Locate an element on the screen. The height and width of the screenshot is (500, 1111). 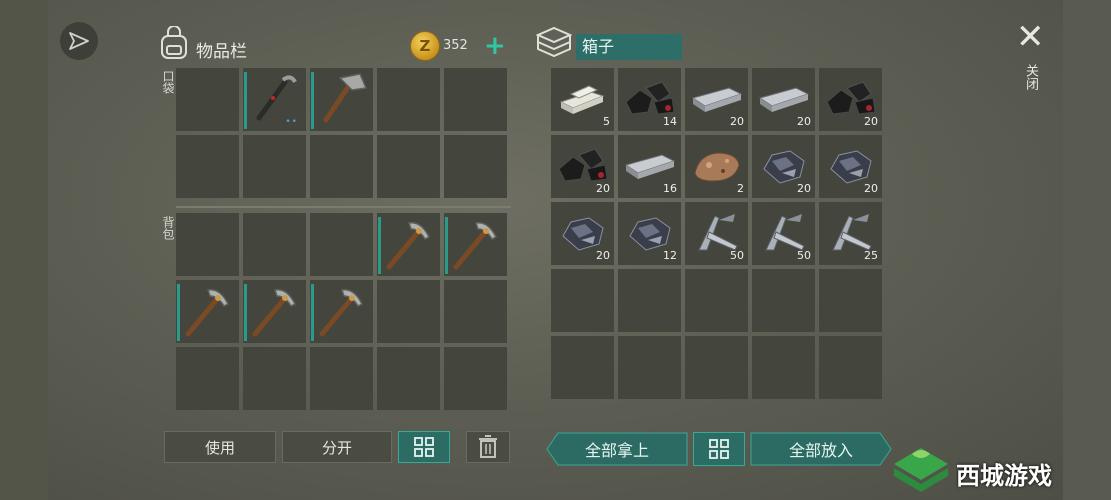
backpack-grid is located at coordinates (341, 311).